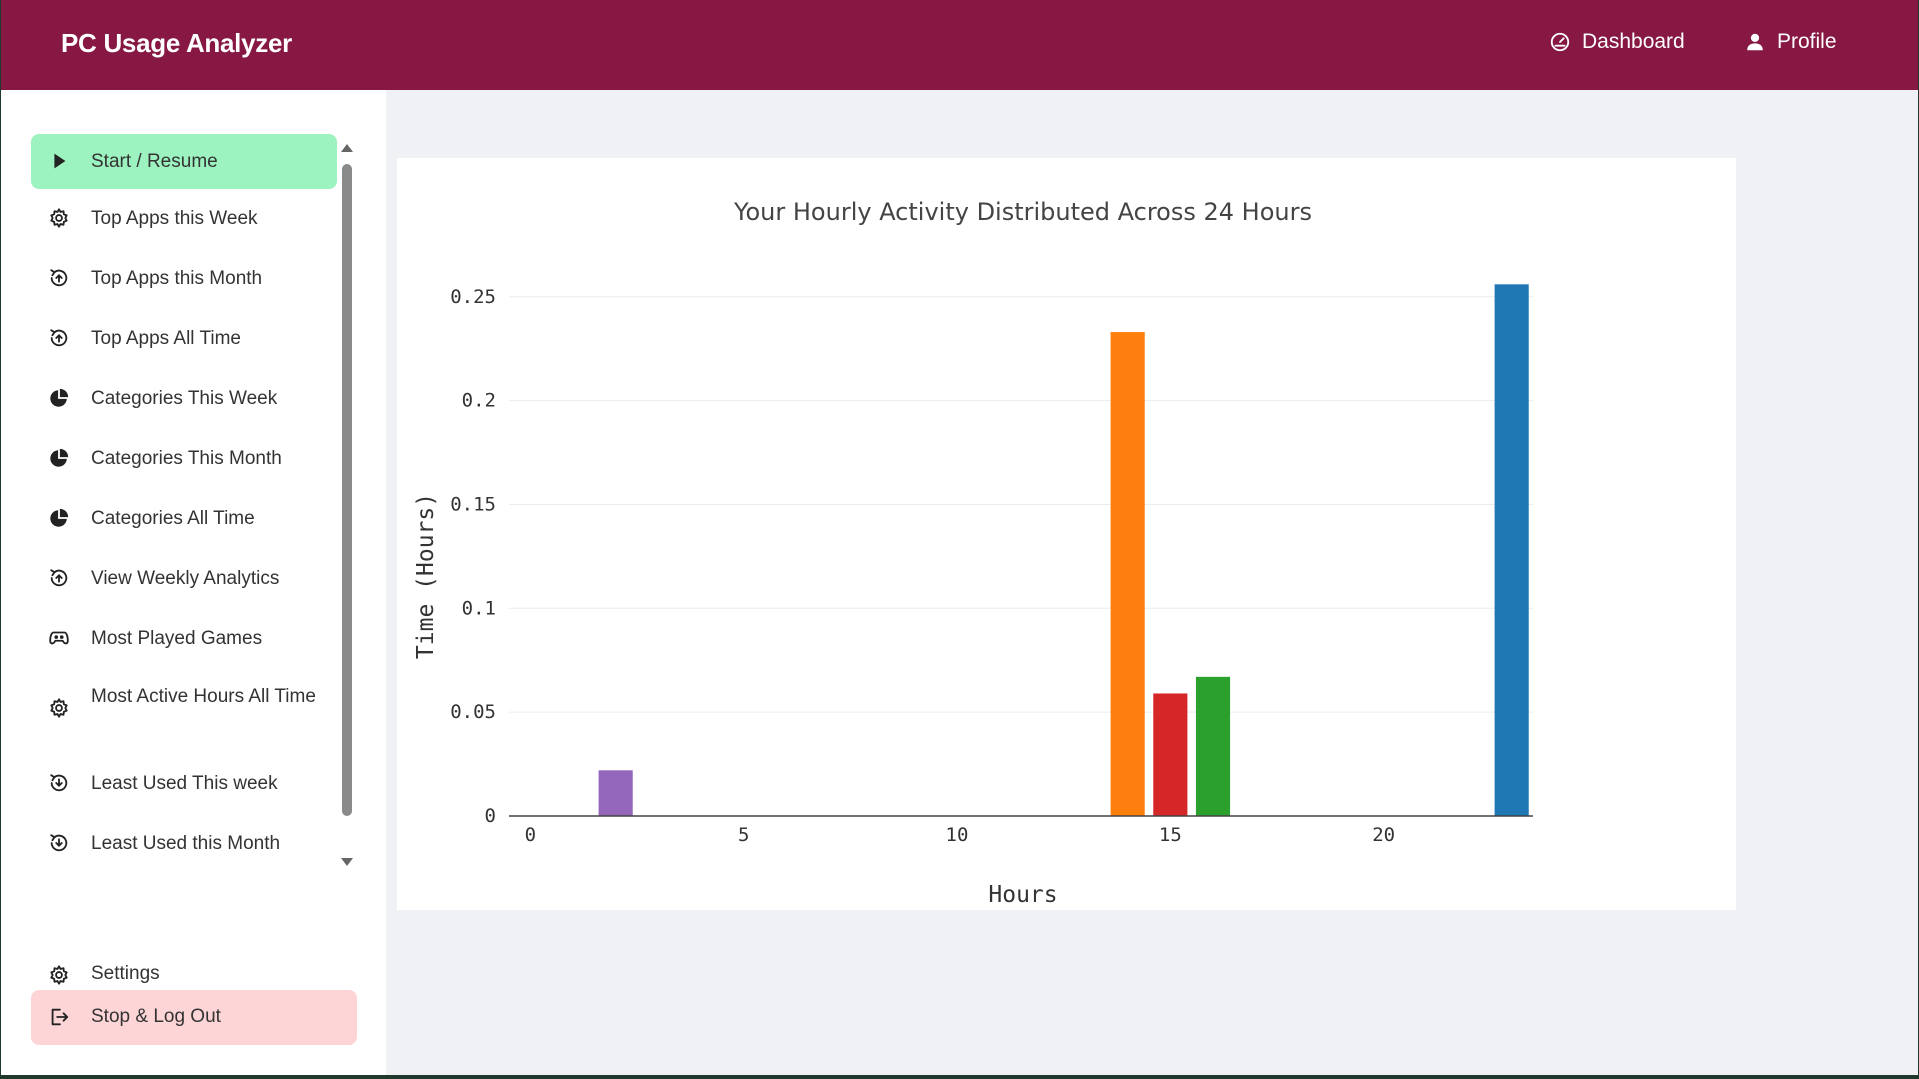  I want to click on x-axis-title: Hours, so click(1022, 895).